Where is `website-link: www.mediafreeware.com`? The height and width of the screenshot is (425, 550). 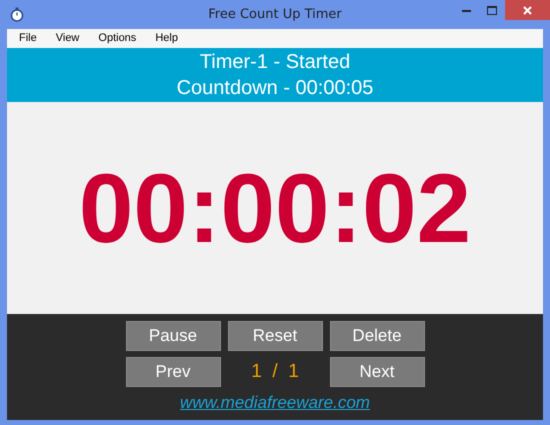 website-link: www.mediafreeware.com is located at coordinates (275, 403).